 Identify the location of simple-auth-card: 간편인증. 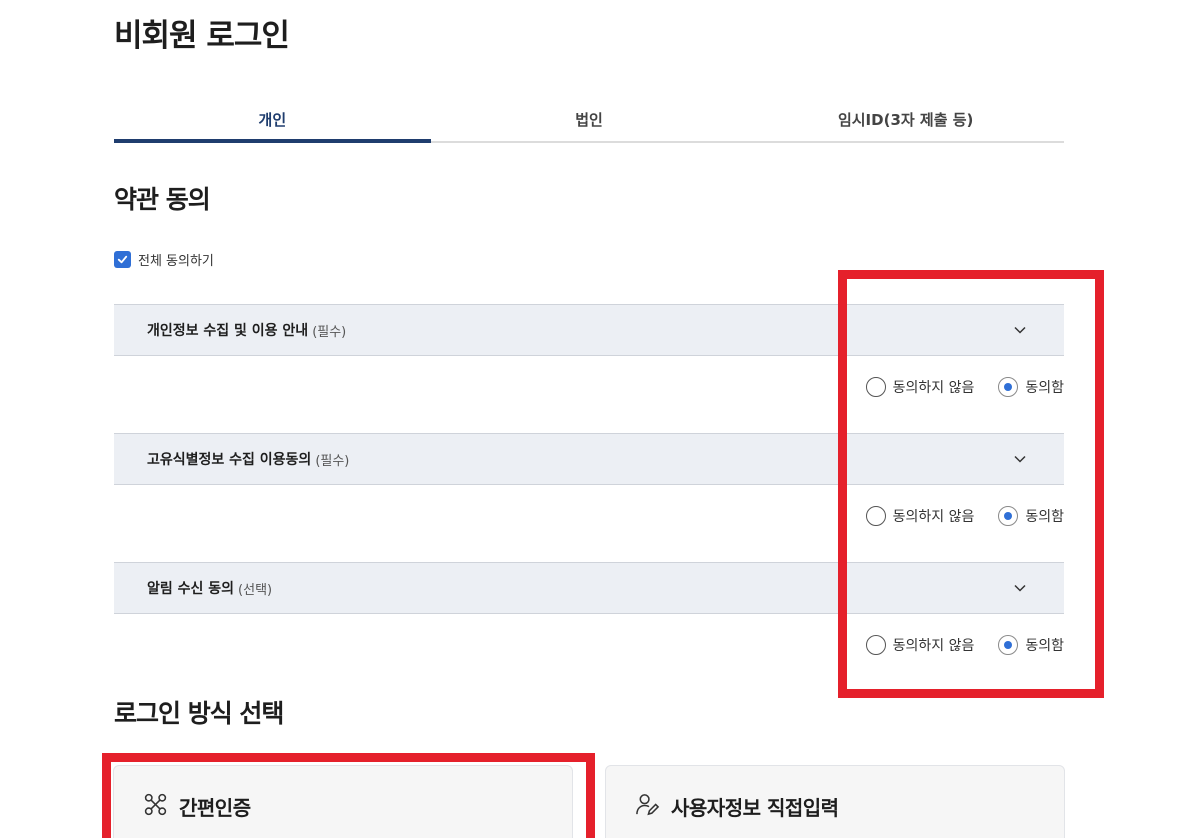
(343, 801).